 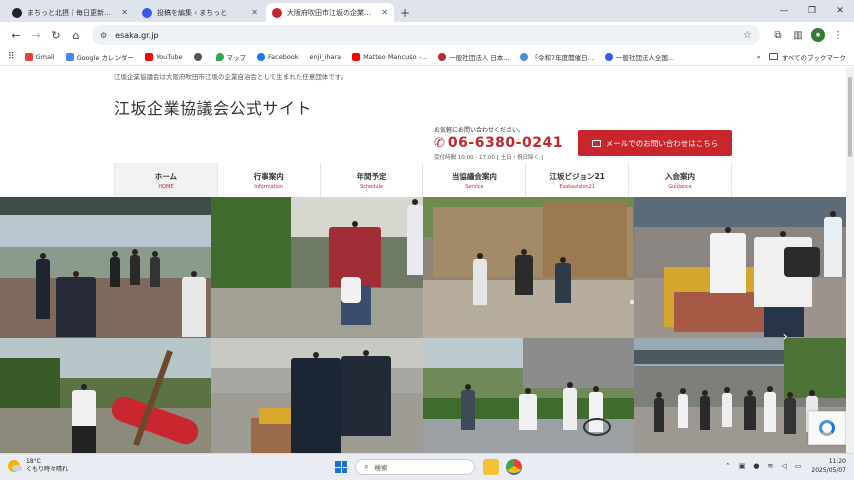 I want to click on address-bar: ⚙ esaka.gr.jp ☆, so click(x=426, y=35).